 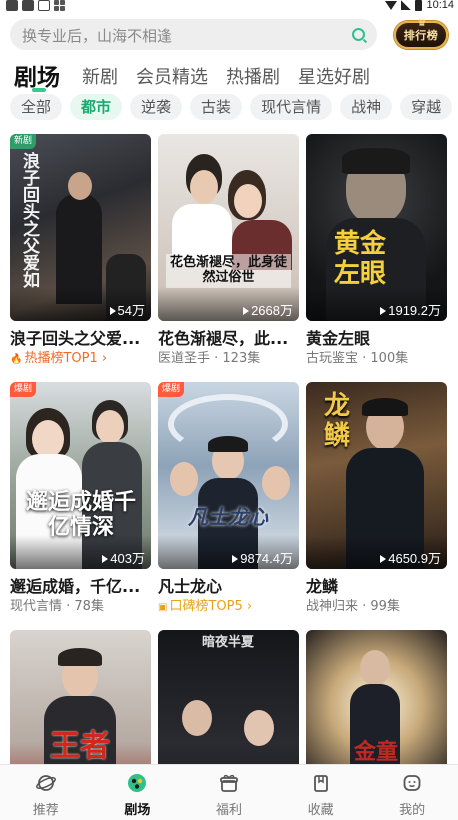 What do you see at coordinates (228, 475) in the screenshot?
I see `drama-poster: 凡士龙心 爆剧 9874.4万` at bounding box center [228, 475].